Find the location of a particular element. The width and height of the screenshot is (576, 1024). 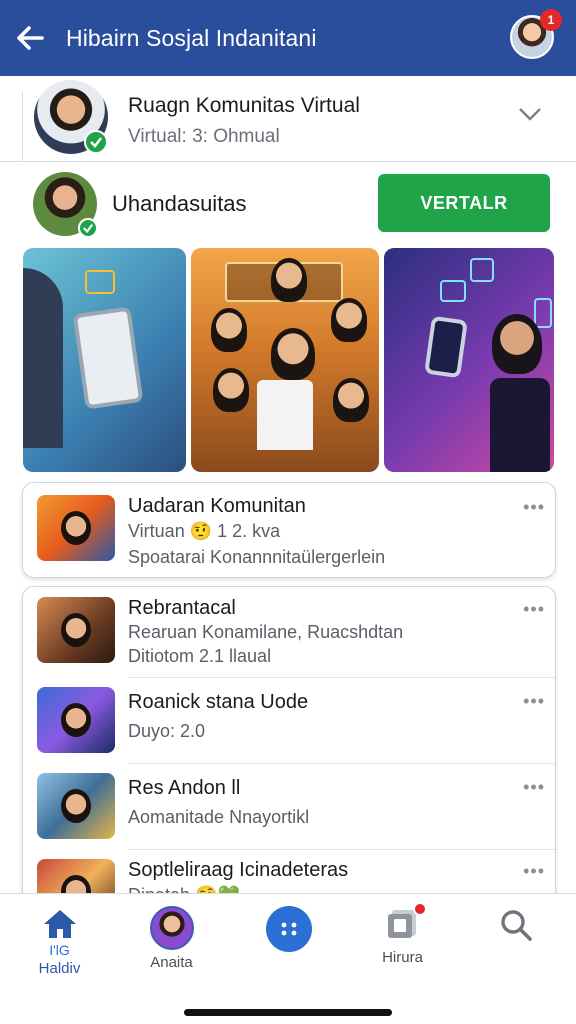

list-item-title: Roanick stana Uode is located at coordinates (218, 702).